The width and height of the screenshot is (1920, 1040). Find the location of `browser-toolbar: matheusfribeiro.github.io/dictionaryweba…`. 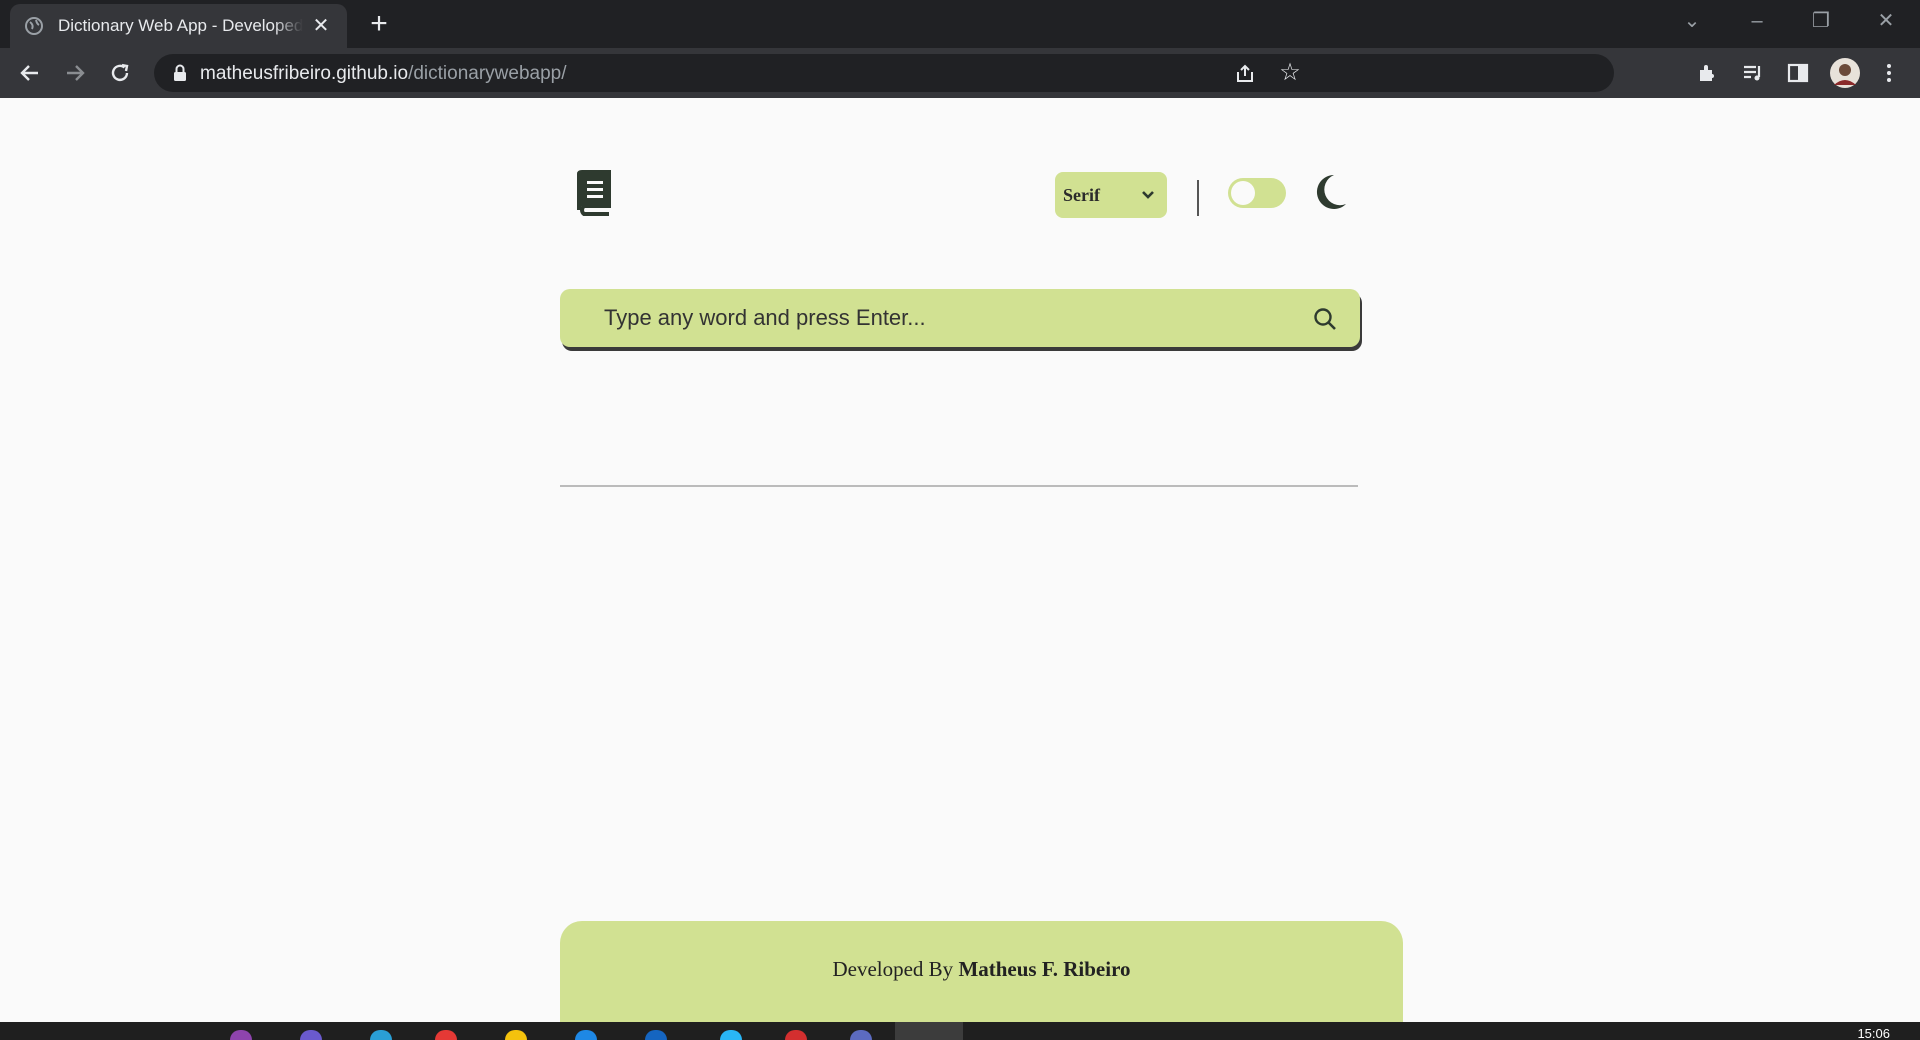

browser-toolbar: matheusfribeiro.github.io/dictionaryweba… is located at coordinates (960, 73).